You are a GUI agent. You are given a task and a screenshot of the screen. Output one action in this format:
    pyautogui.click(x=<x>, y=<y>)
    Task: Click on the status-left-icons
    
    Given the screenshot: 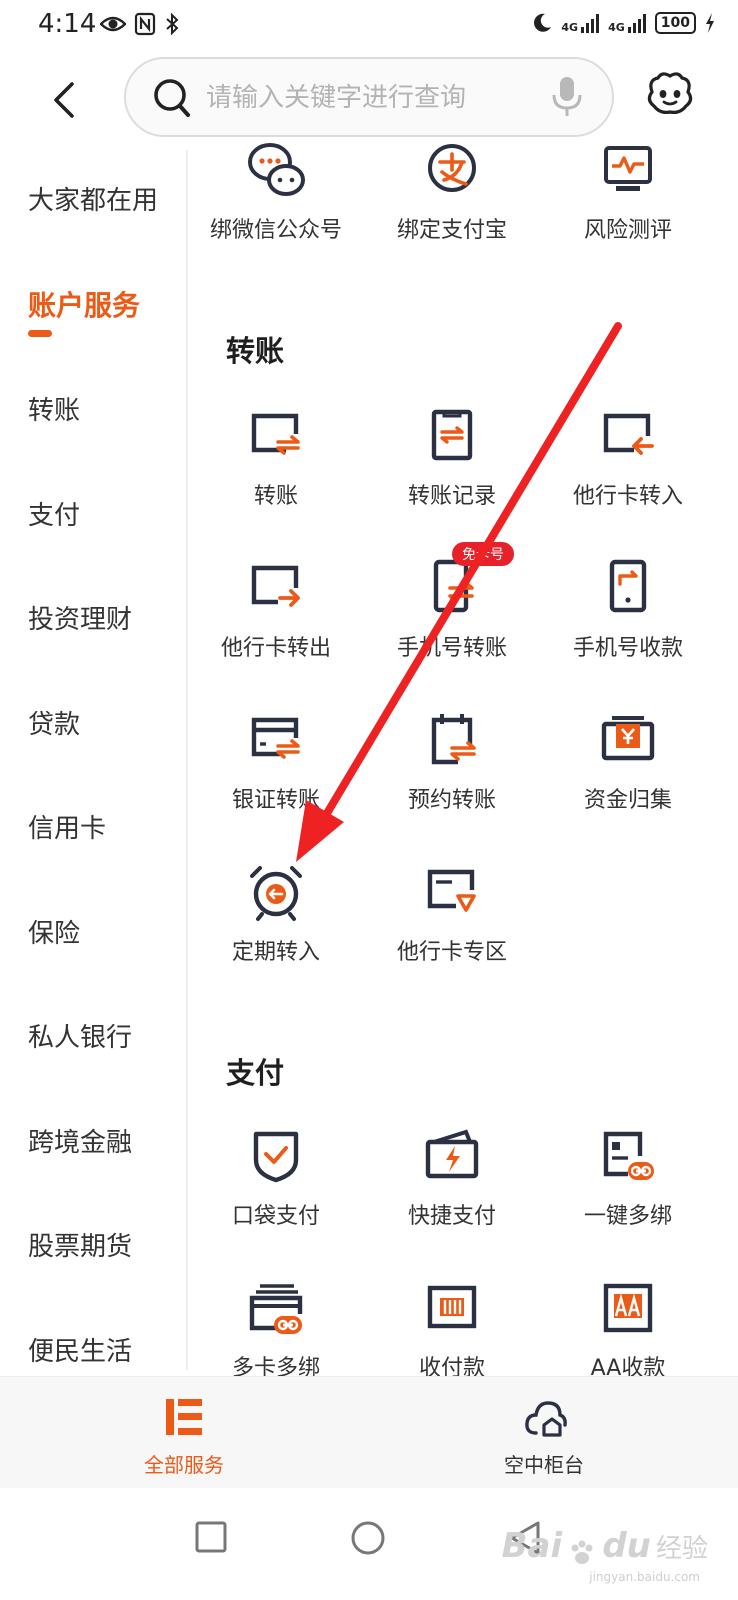 What is the action you would take?
    pyautogui.click(x=140, y=24)
    